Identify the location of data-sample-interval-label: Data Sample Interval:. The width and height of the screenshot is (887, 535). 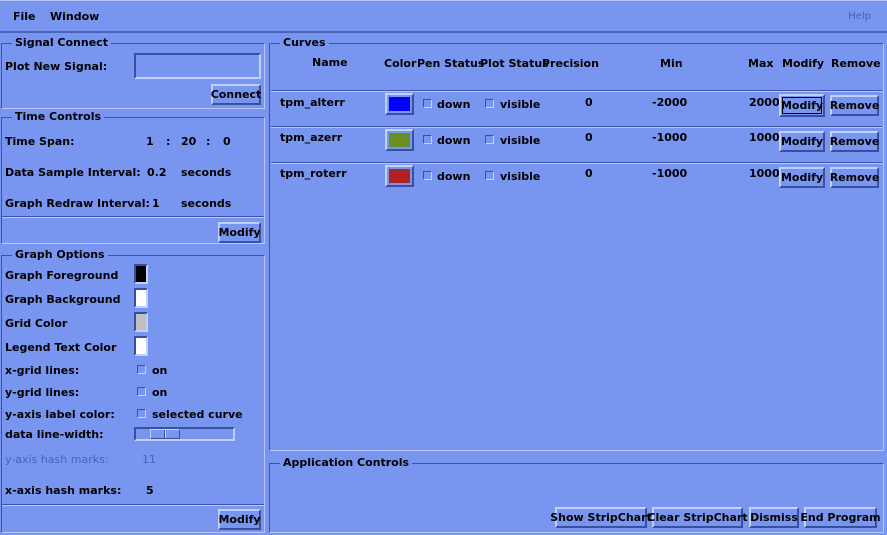
(73, 172).